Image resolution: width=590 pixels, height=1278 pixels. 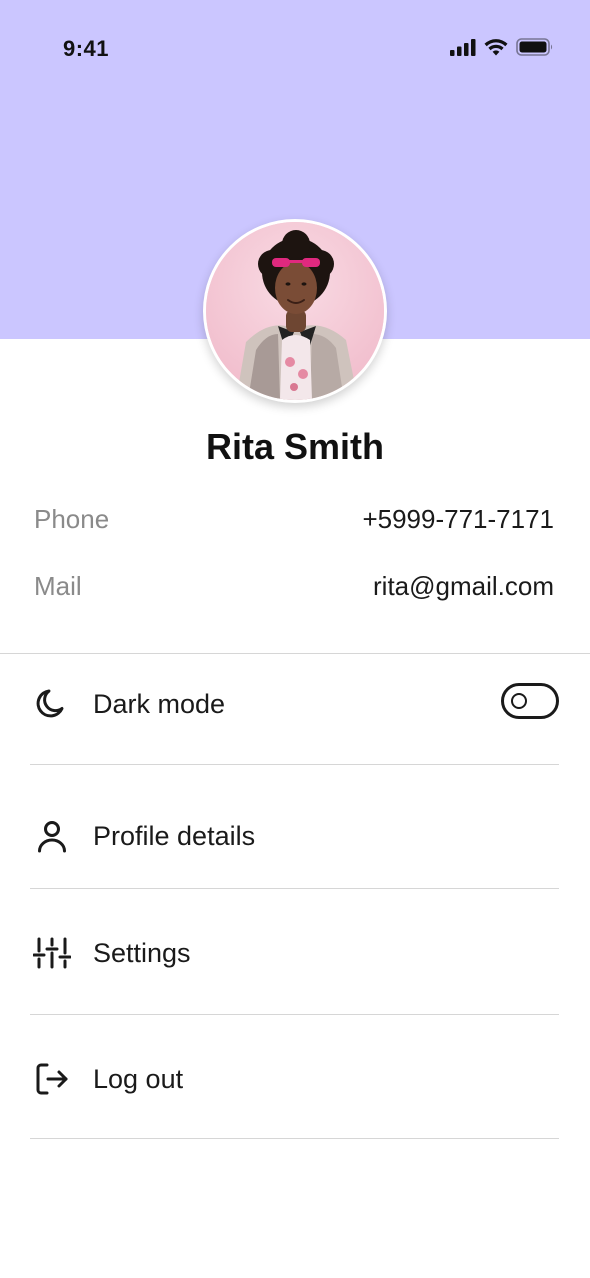 What do you see at coordinates (52, 953) in the screenshot?
I see `sliders-icon` at bounding box center [52, 953].